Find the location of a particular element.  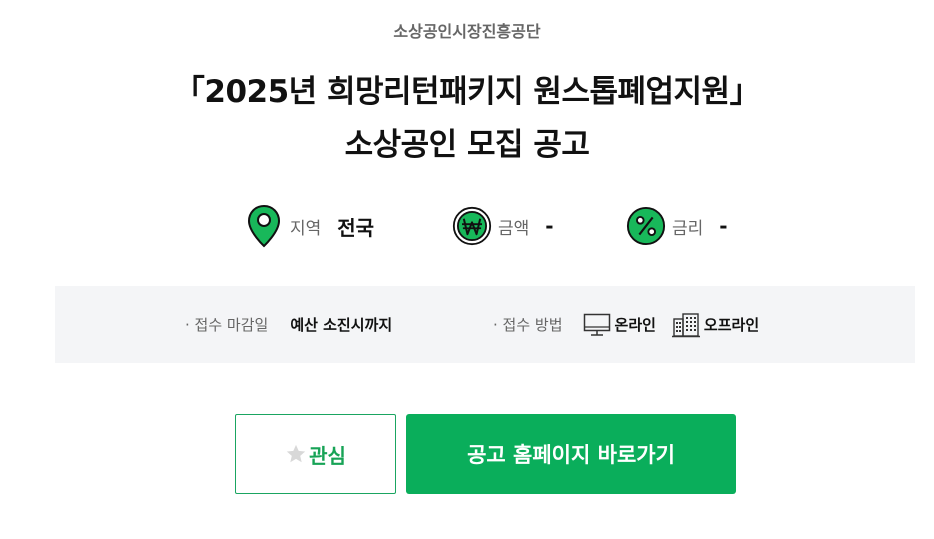

favorite-button: 관심 is located at coordinates (315, 454).